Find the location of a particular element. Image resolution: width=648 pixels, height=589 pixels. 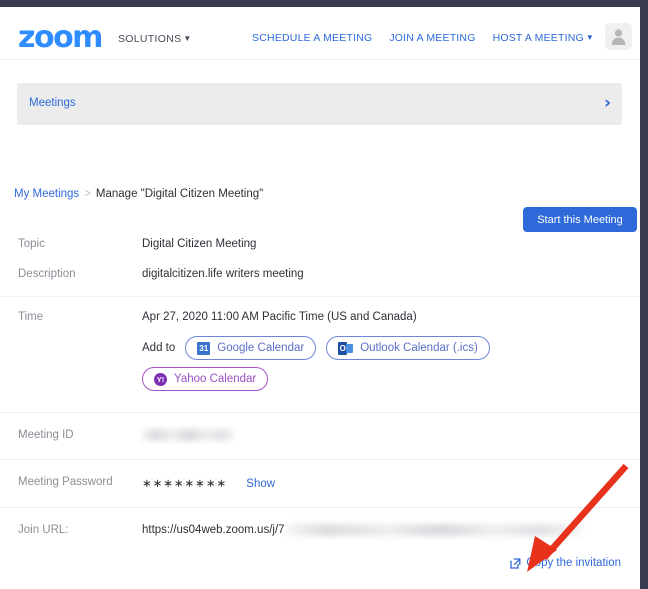

chevron-right-icon: › is located at coordinates (607, 103).